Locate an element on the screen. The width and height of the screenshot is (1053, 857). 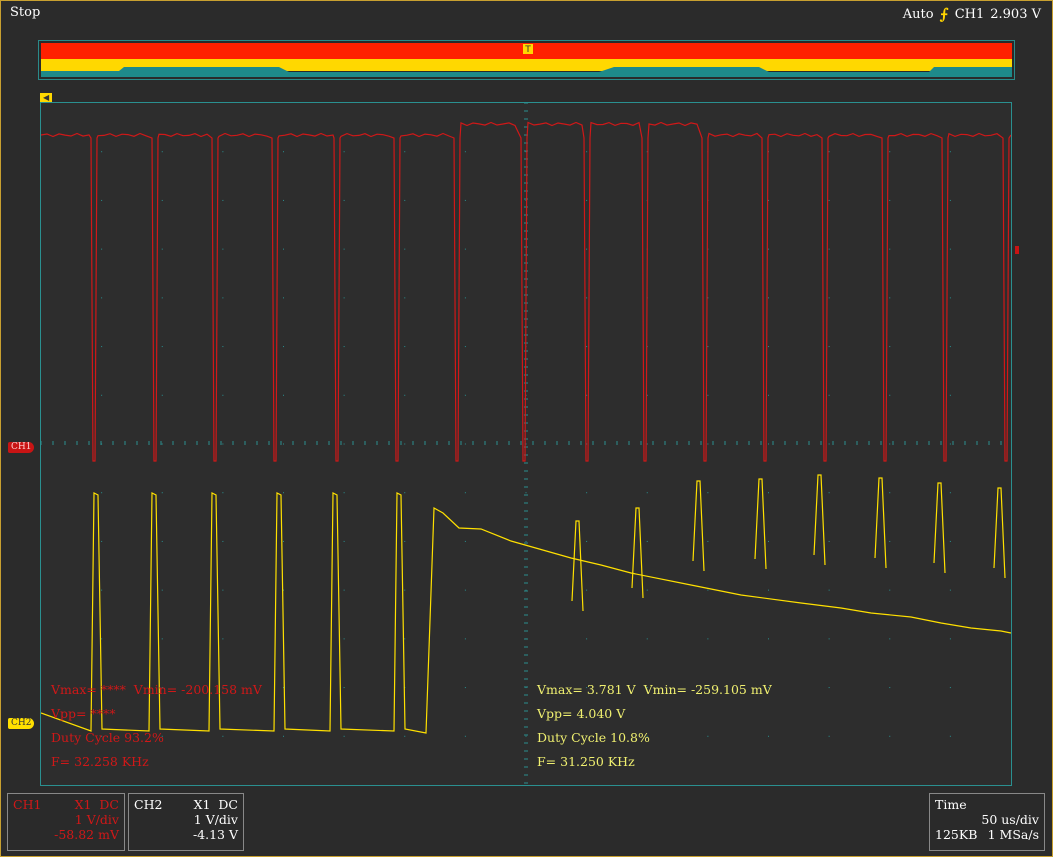
ch2-offset: -4.13 V is located at coordinates (215, 834).